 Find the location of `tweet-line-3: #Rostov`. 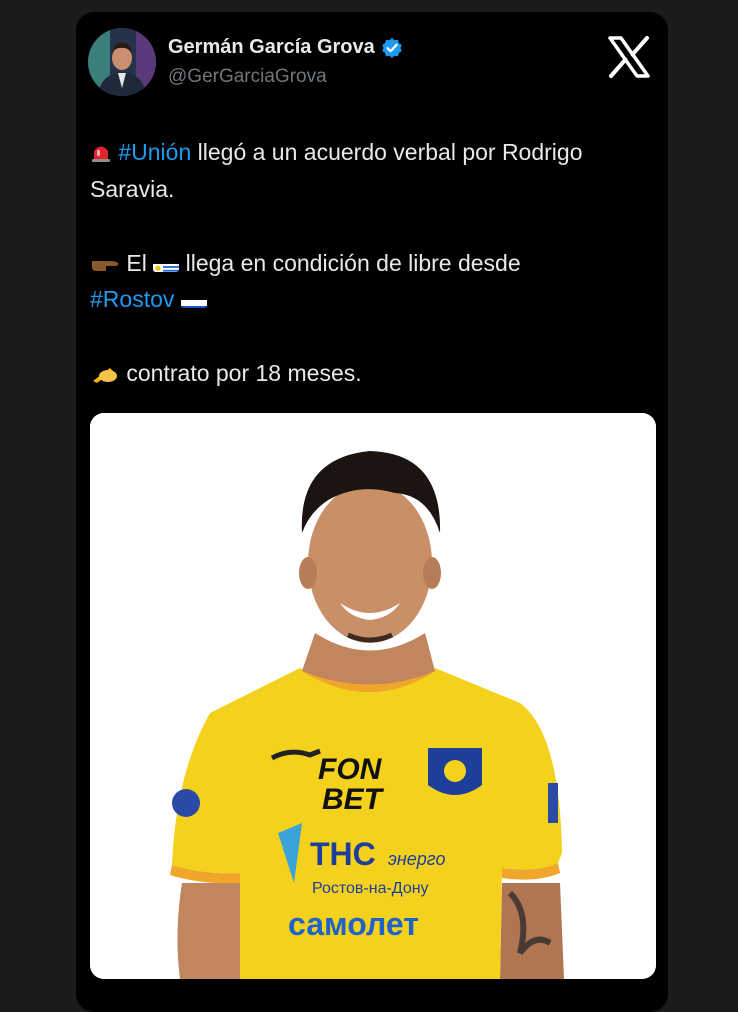

tweet-line-3: #Rostov is located at coordinates (374, 299).